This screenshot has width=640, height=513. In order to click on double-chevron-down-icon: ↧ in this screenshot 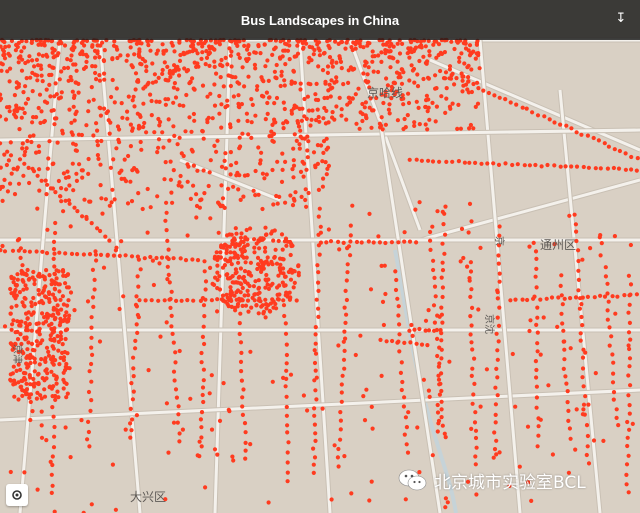, I will do `click(621, 19)`.